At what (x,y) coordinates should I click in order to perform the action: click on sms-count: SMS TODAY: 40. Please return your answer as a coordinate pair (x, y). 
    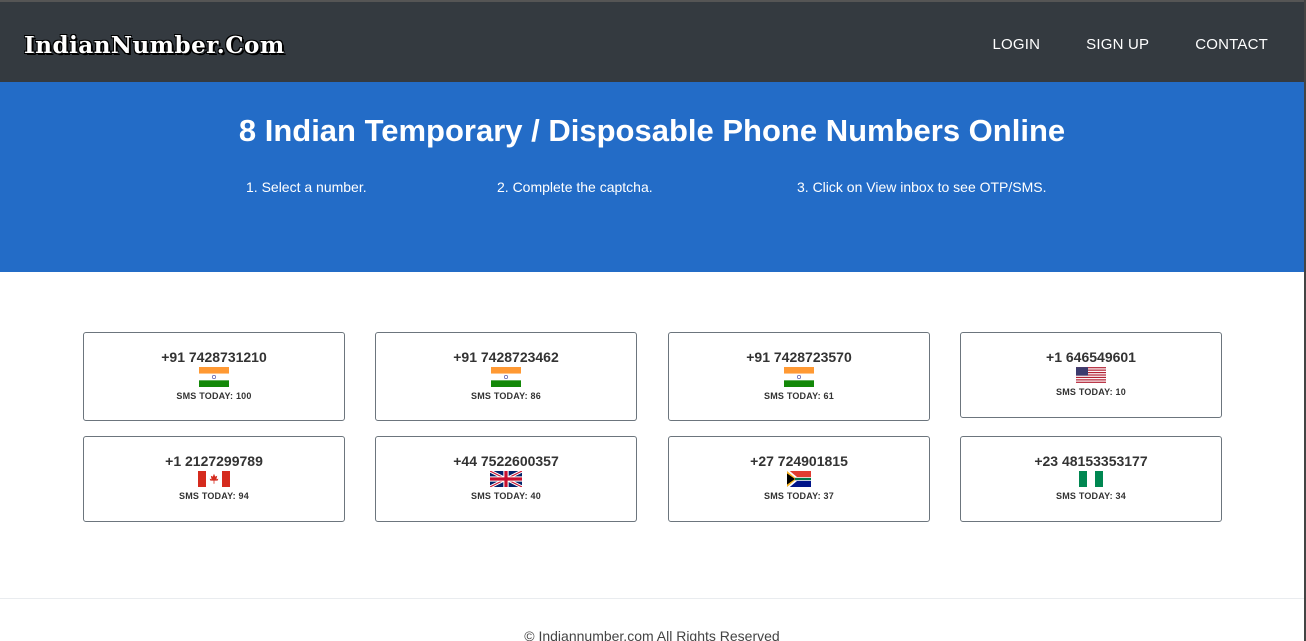
    Looking at the image, I should click on (506, 496).